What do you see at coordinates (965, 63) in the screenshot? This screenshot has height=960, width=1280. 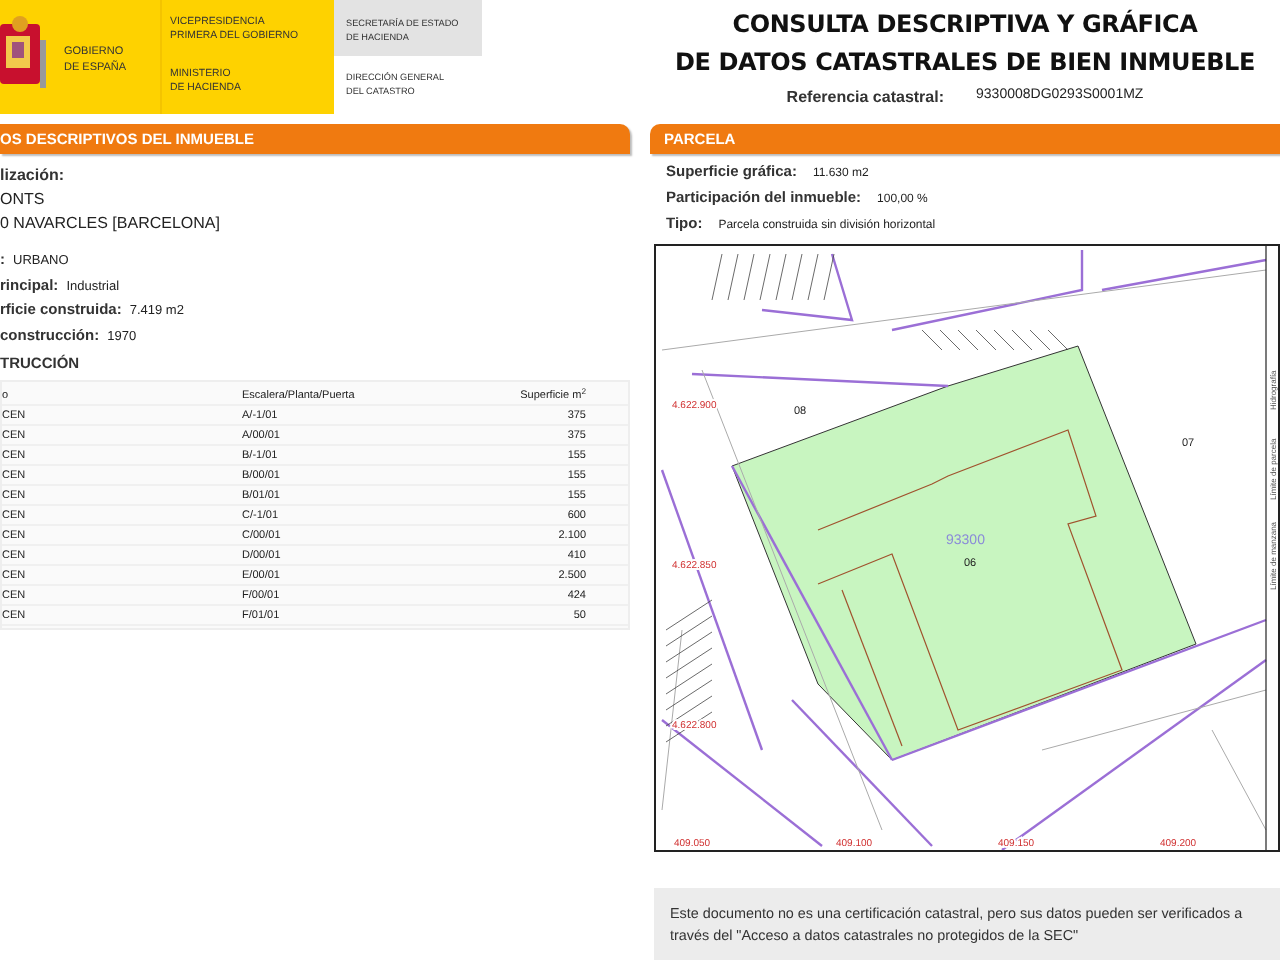 I see `document-title: DE DATOS CATASTRALES DE BIEN INMUEBLE` at bounding box center [965, 63].